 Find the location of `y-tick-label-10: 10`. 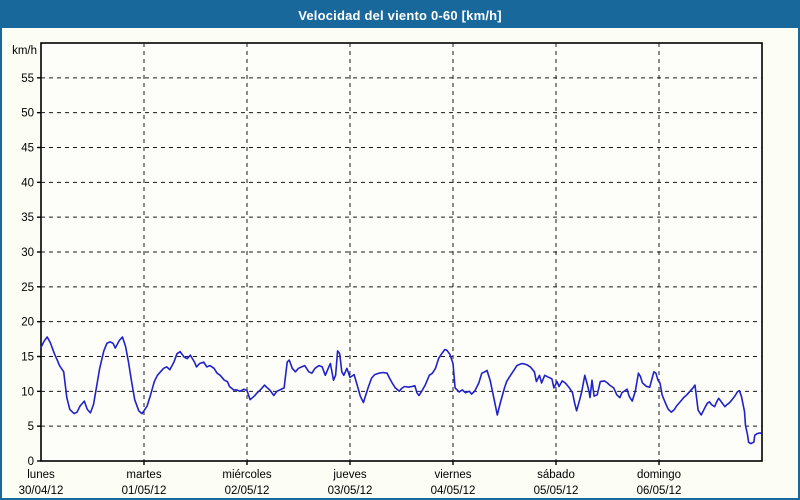

y-tick-label-10: 10 is located at coordinates (27, 392).